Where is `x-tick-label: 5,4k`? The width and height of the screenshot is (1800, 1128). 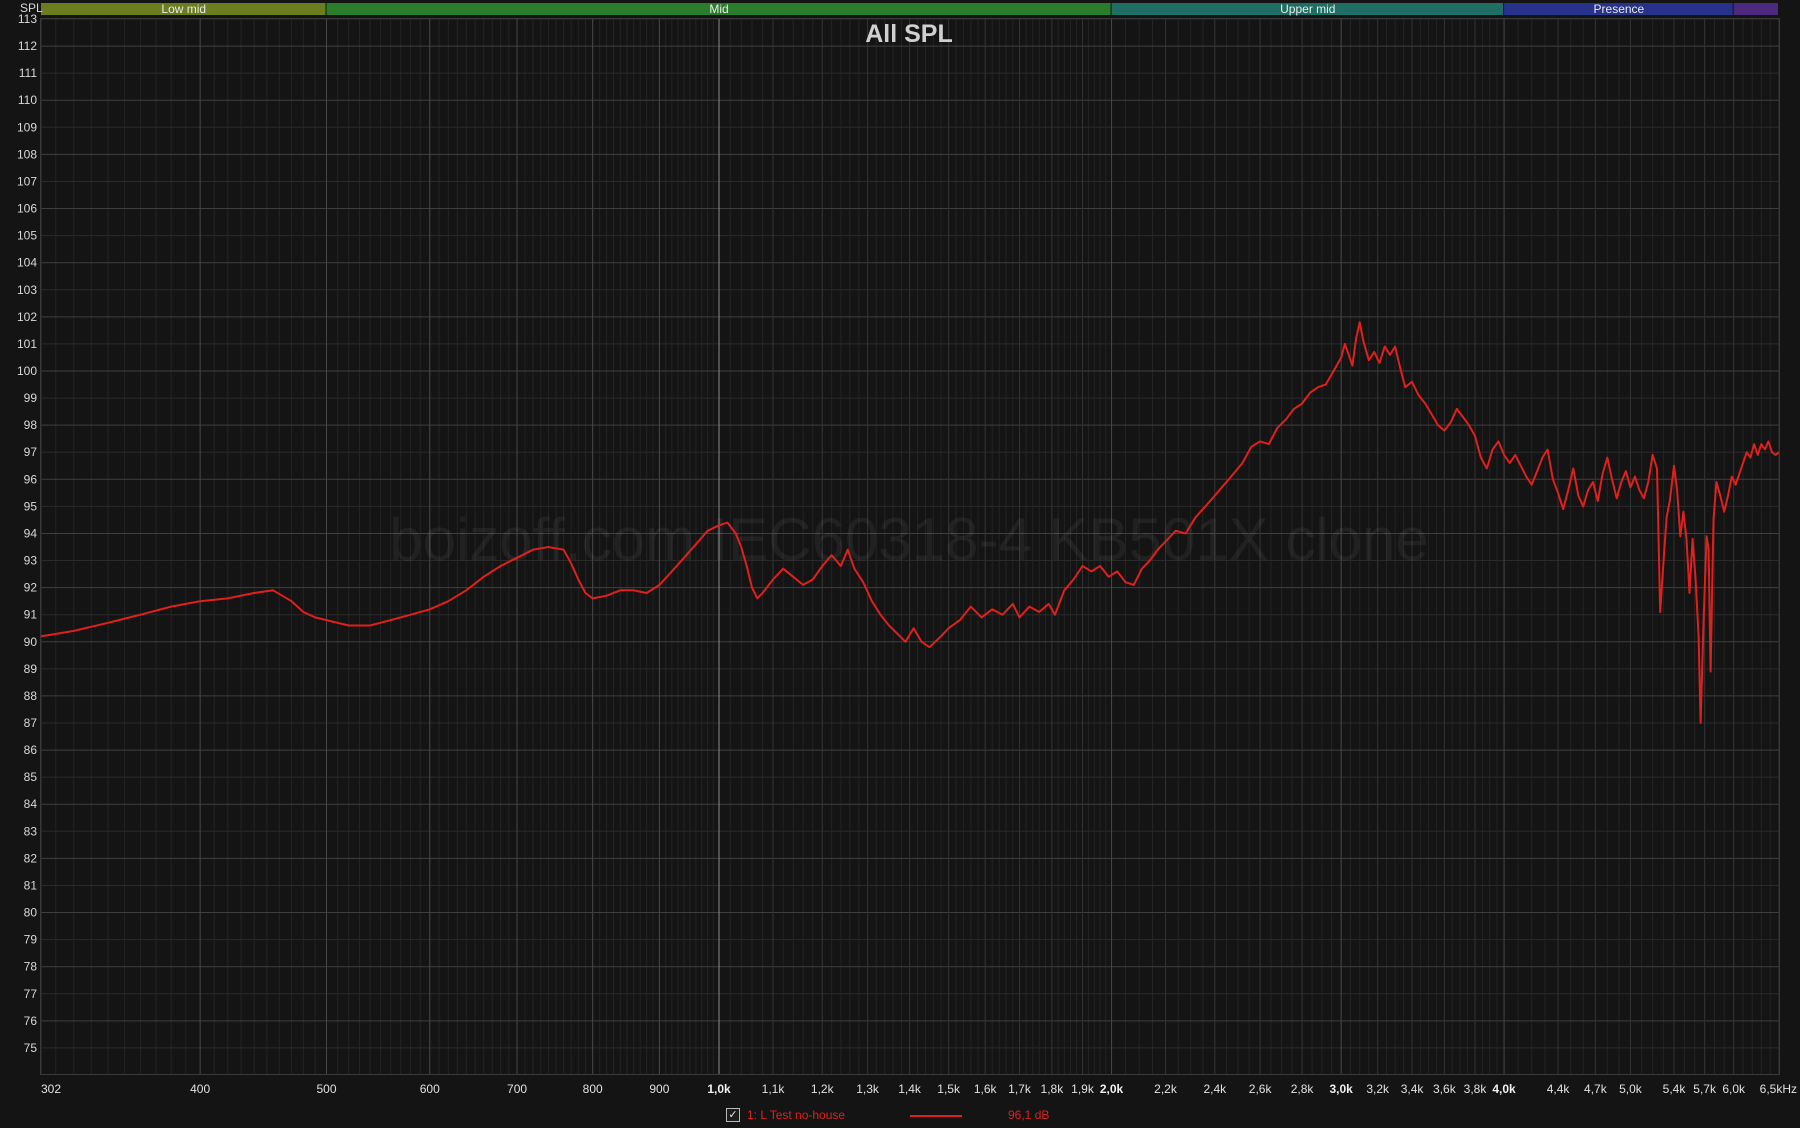 x-tick-label: 5,4k is located at coordinates (1675, 1089).